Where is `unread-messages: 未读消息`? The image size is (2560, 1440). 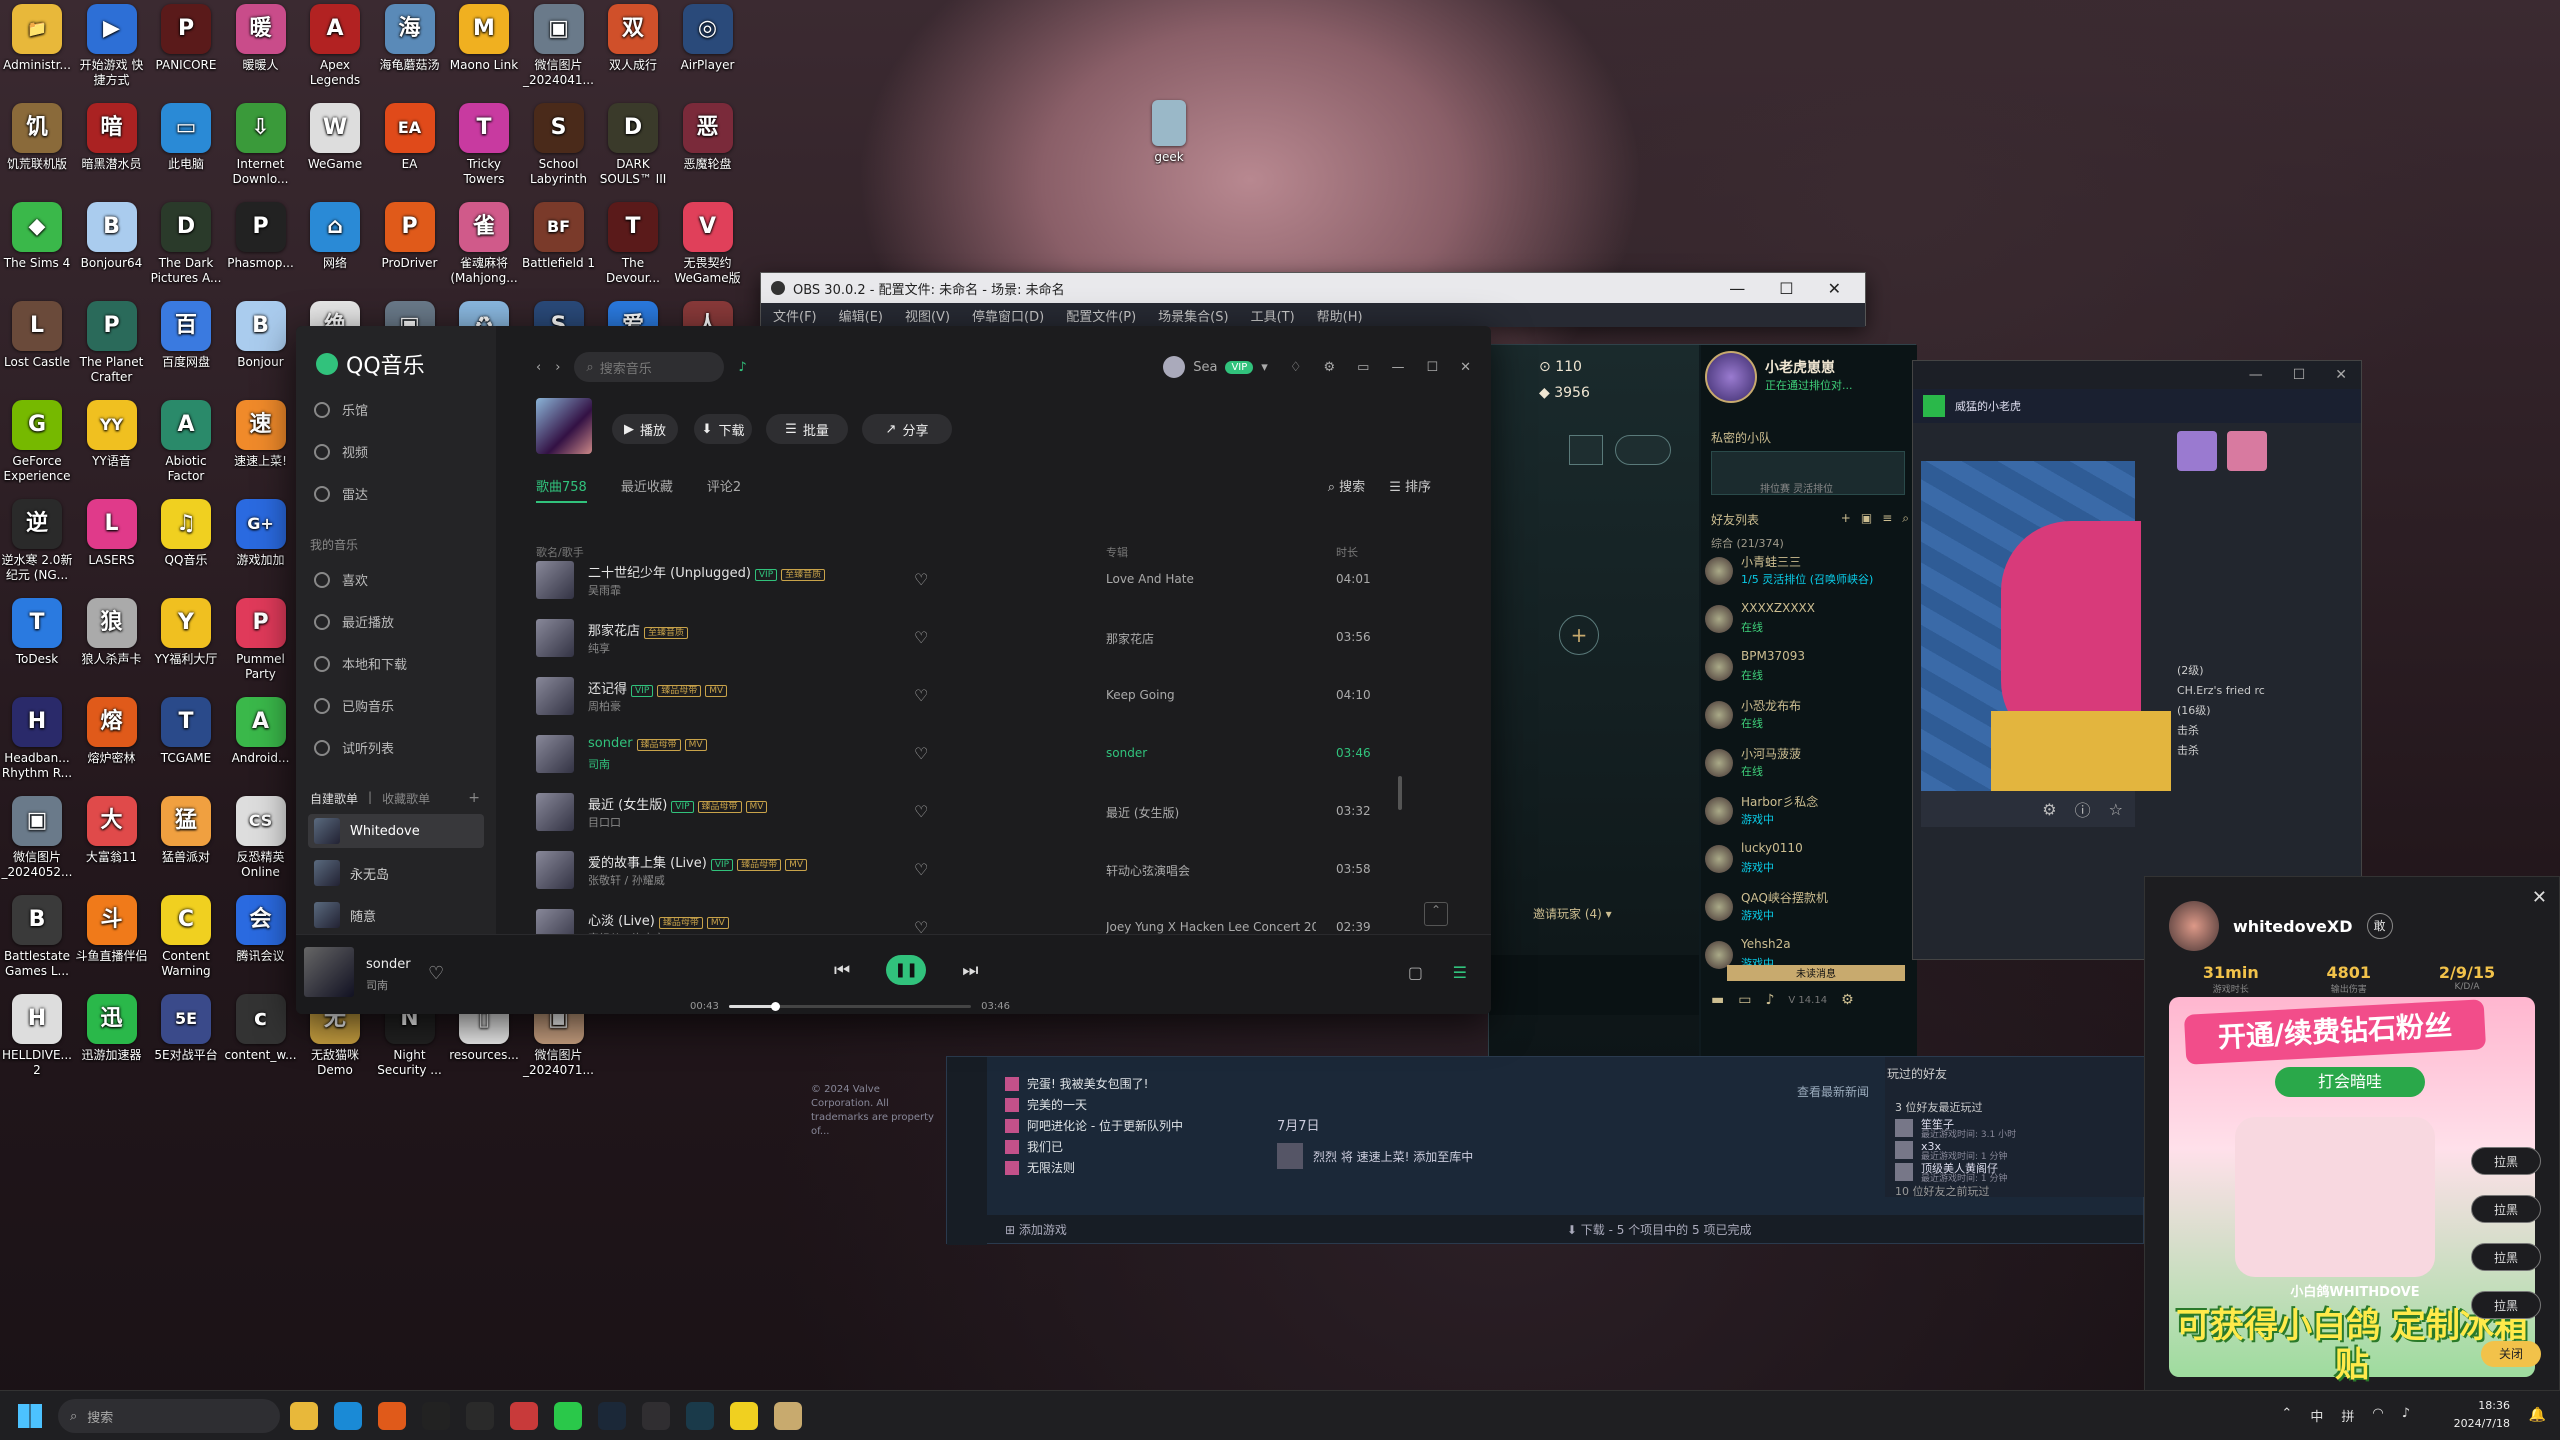
unread-messages: 未读消息 is located at coordinates (1816, 973).